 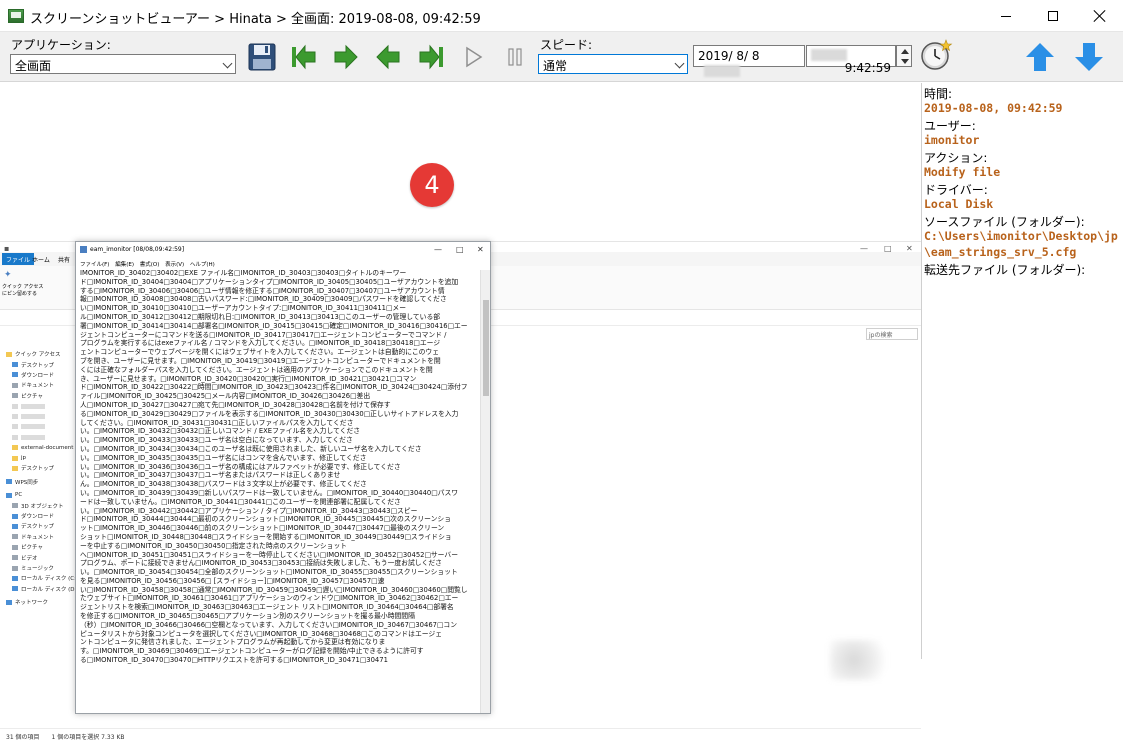 I want to click on previous-screenshot-button, so click(x=388, y=57).